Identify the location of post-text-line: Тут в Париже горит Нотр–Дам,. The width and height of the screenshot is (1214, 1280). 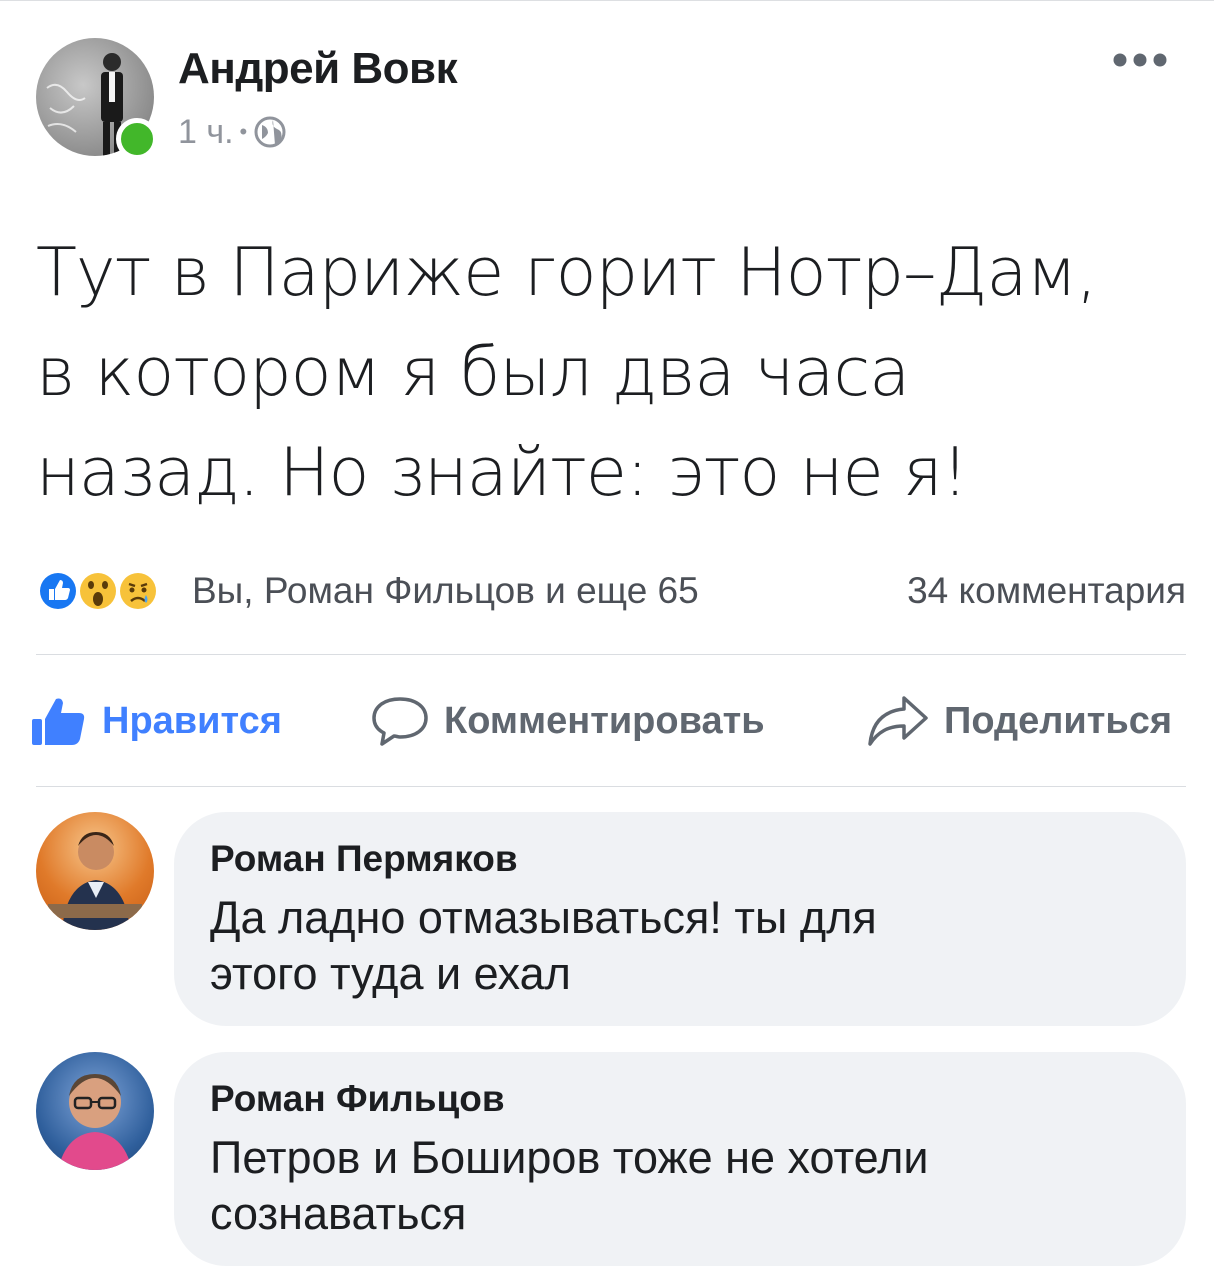
(566, 272).